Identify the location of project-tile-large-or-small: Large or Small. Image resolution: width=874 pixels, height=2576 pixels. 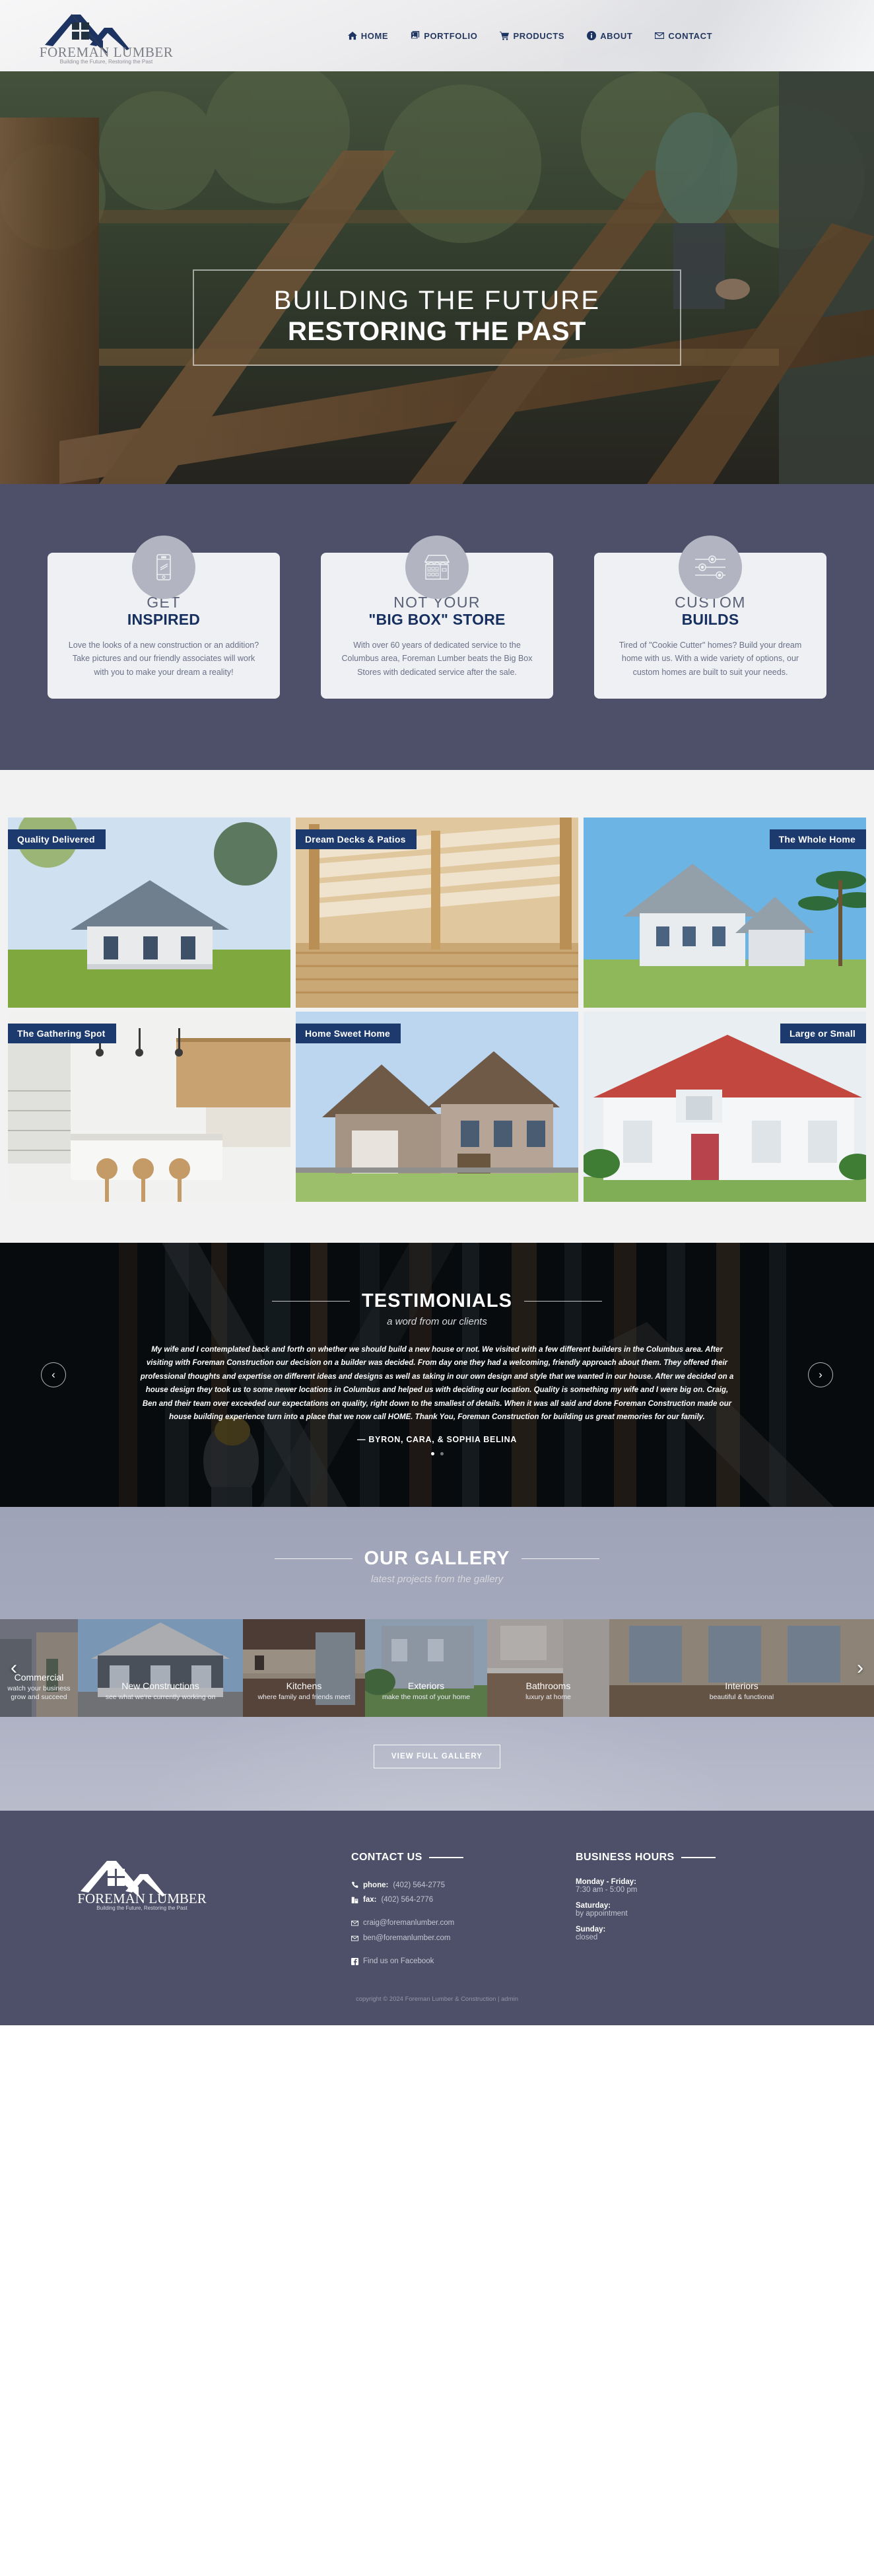
(725, 1107).